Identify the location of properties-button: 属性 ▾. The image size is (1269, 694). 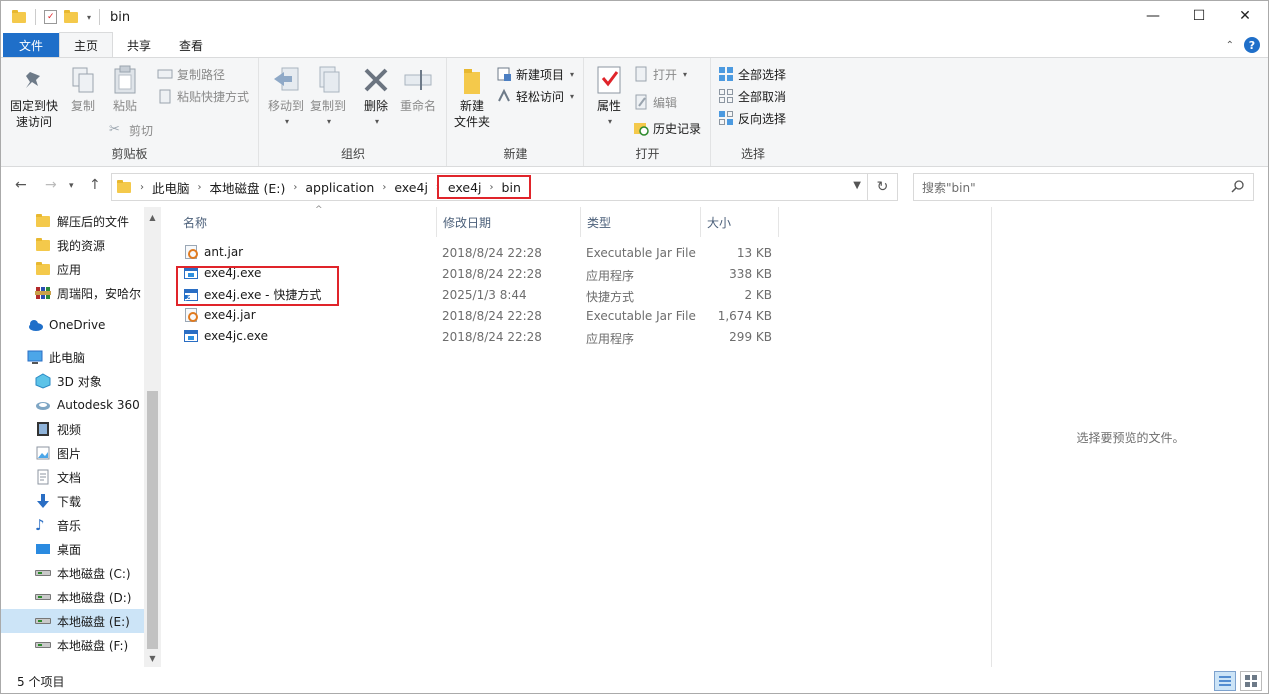
(609, 97).